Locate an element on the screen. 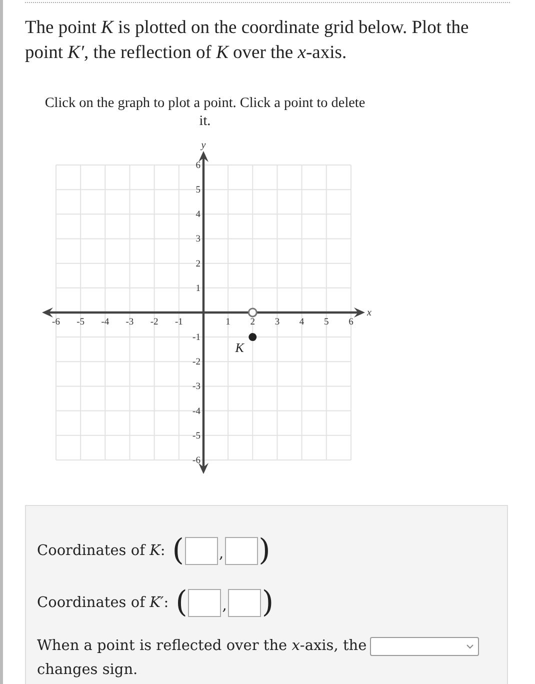 This screenshot has height=684, width=535. answer-label: Coordinates of K′: is located at coordinates (103, 603).